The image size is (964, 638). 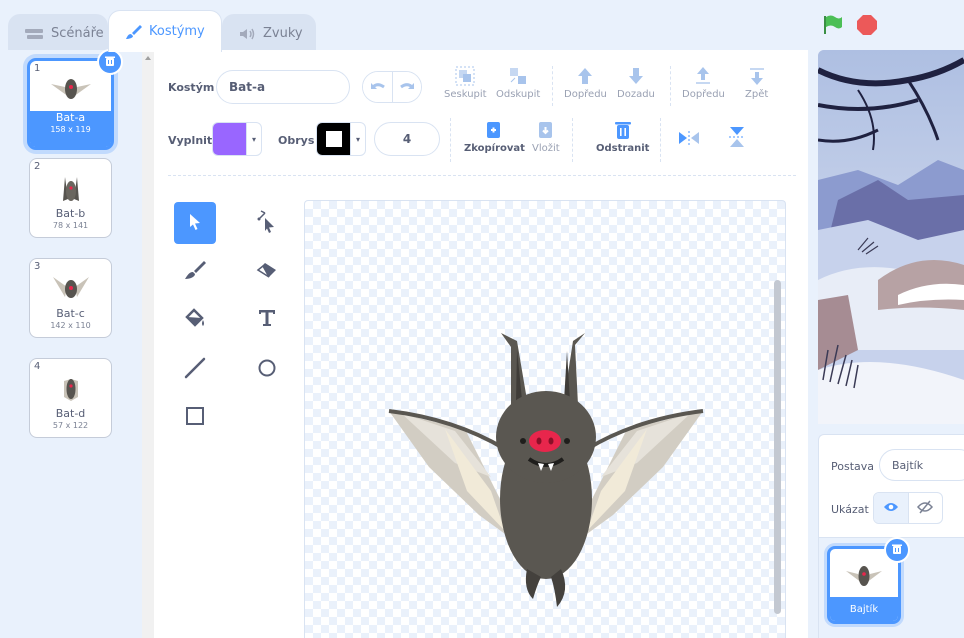 I want to click on redo-button, so click(x=406, y=87).